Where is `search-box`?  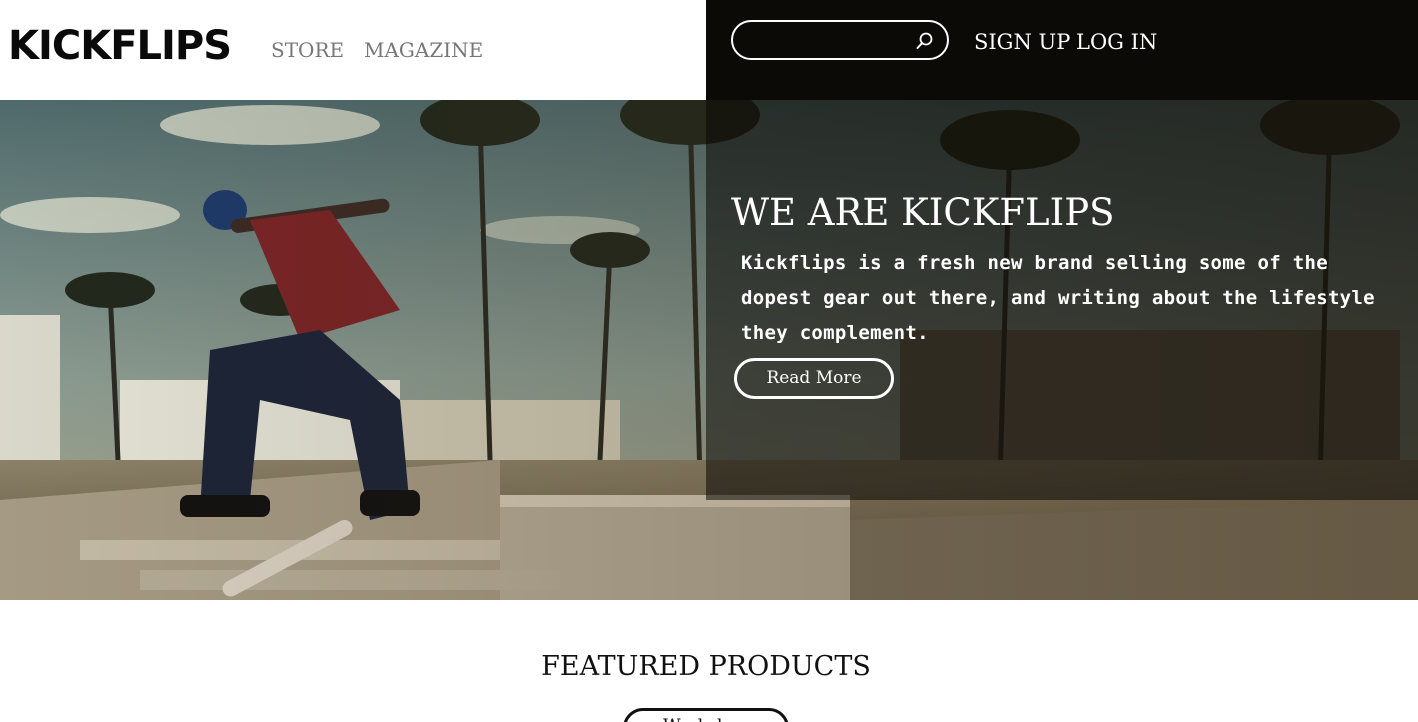 search-box is located at coordinates (840, 40).